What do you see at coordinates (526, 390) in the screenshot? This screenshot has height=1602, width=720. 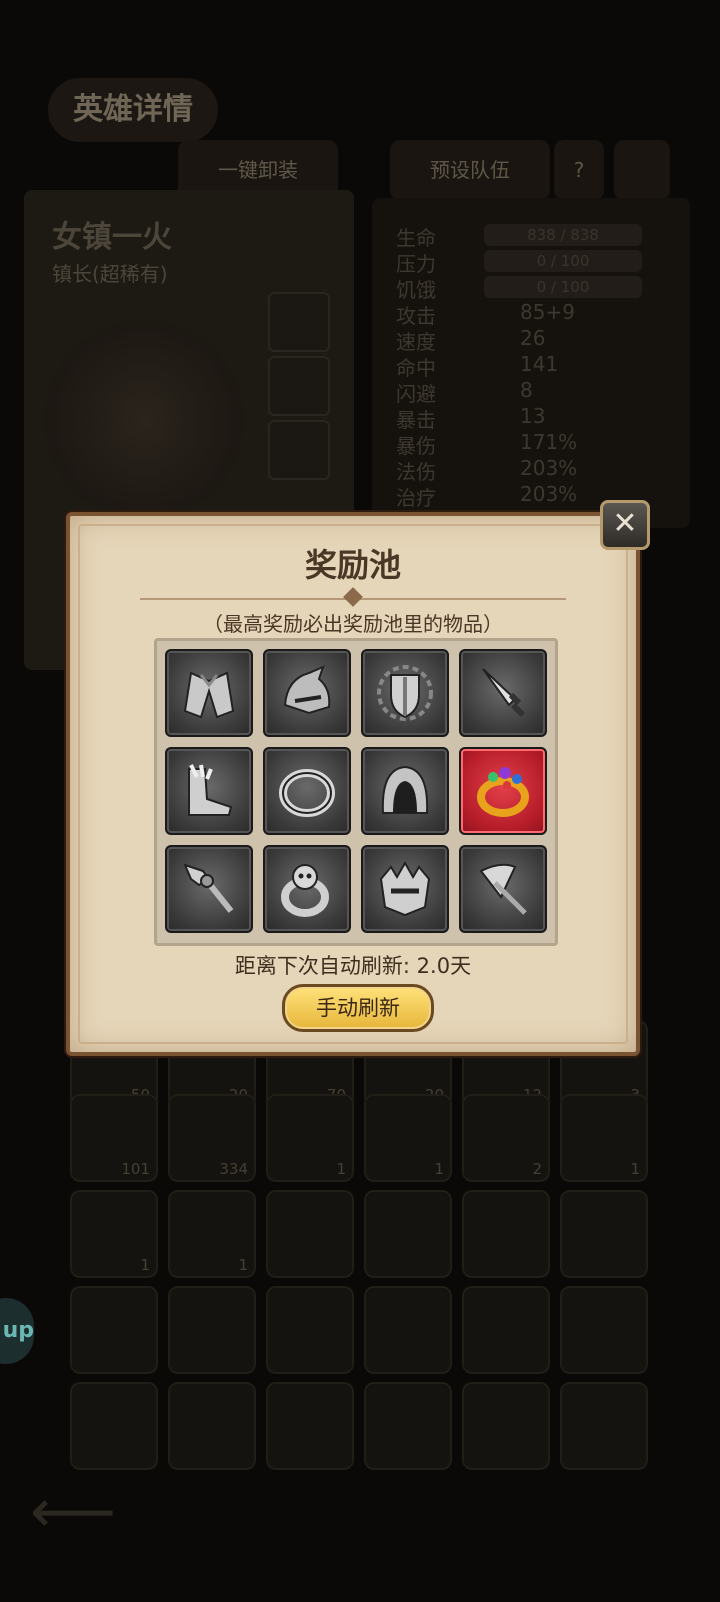 I see `stat-value: 8` at bounding box center [526, 390].